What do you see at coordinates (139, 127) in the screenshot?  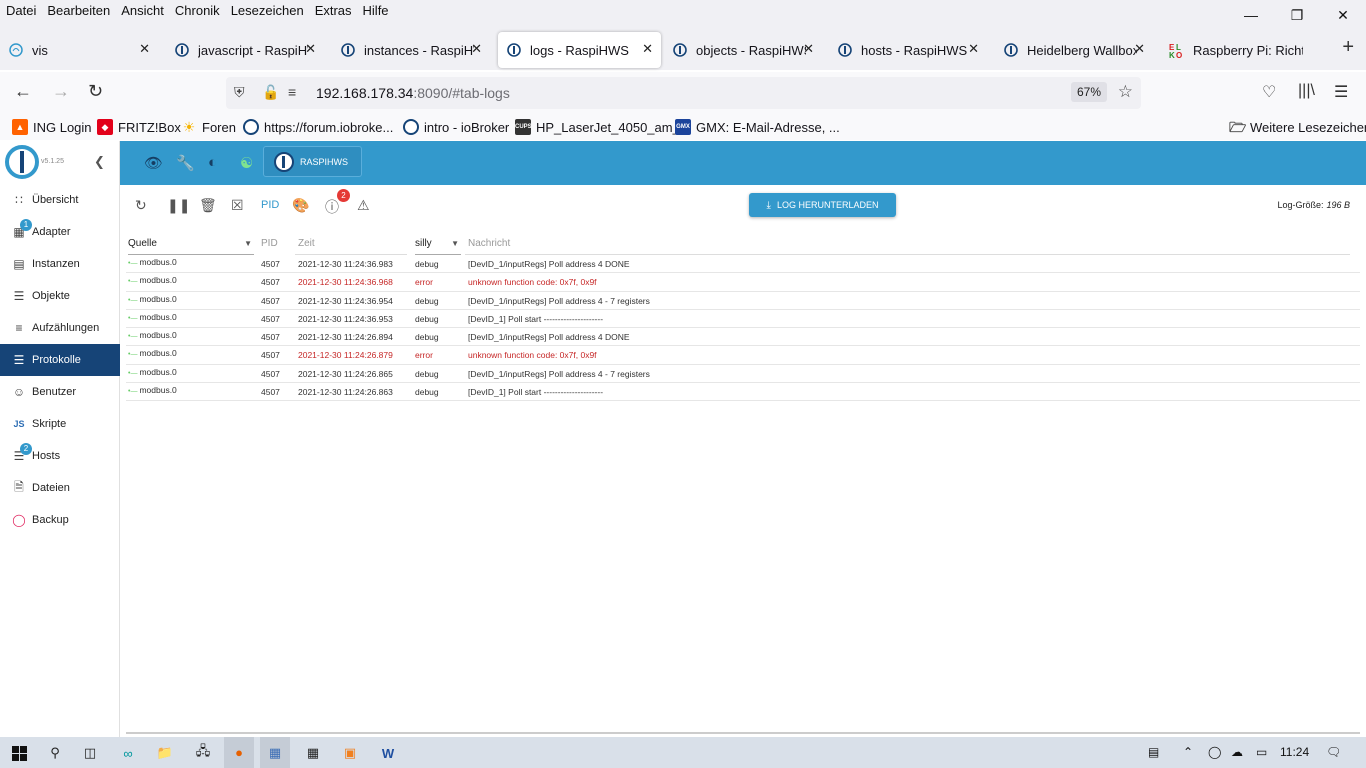 I see `bookmark-fritzbox: ◆ FRITZ!Box` at bounding box center [139, 127].